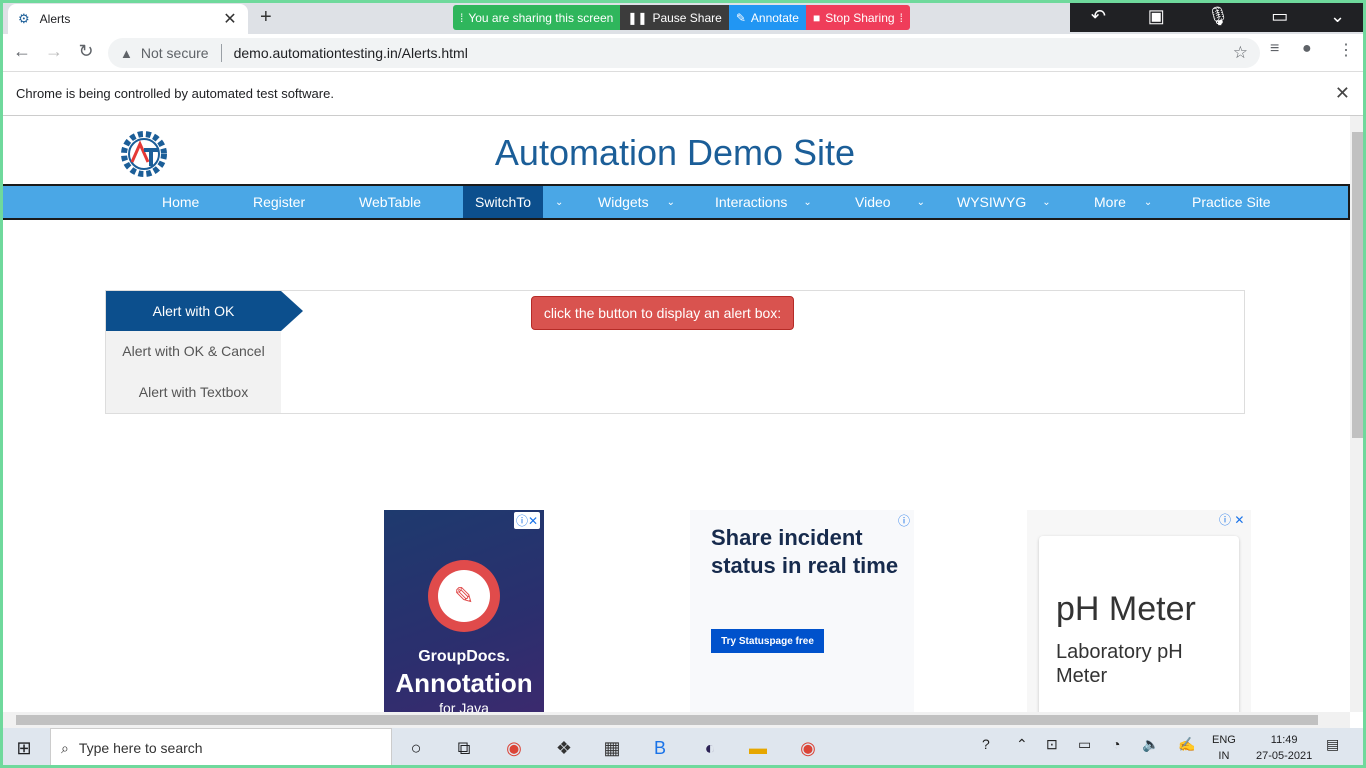 This screenshot has width=1366, height=768. Describe the element at coordinates (54, 51) in the screenshot. I see `forward-icon: →` at that location.